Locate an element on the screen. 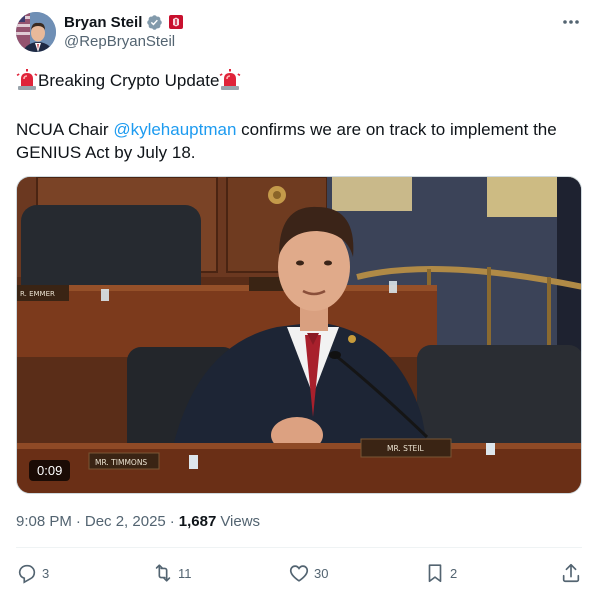 This screenshot has width=598, height=596. reply-icon is located at coordinates (27, 574).